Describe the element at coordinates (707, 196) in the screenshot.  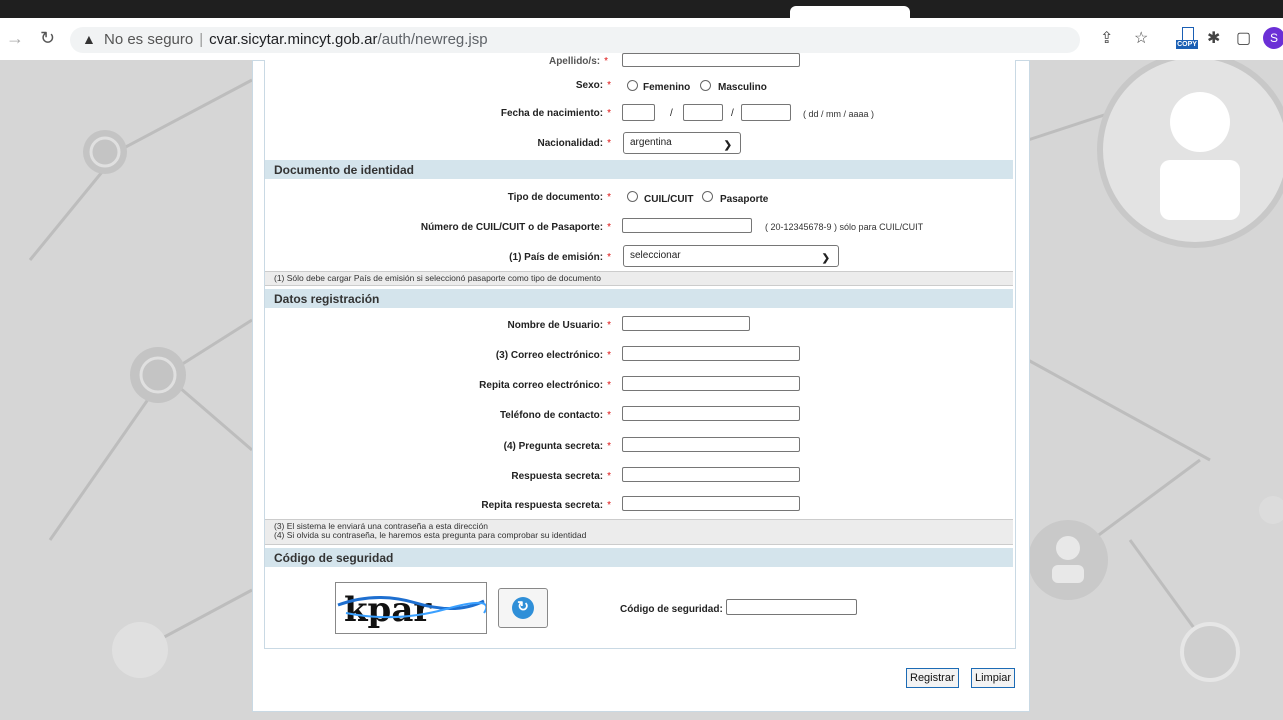
I see `tipo-pasaporte-radio` at that location.